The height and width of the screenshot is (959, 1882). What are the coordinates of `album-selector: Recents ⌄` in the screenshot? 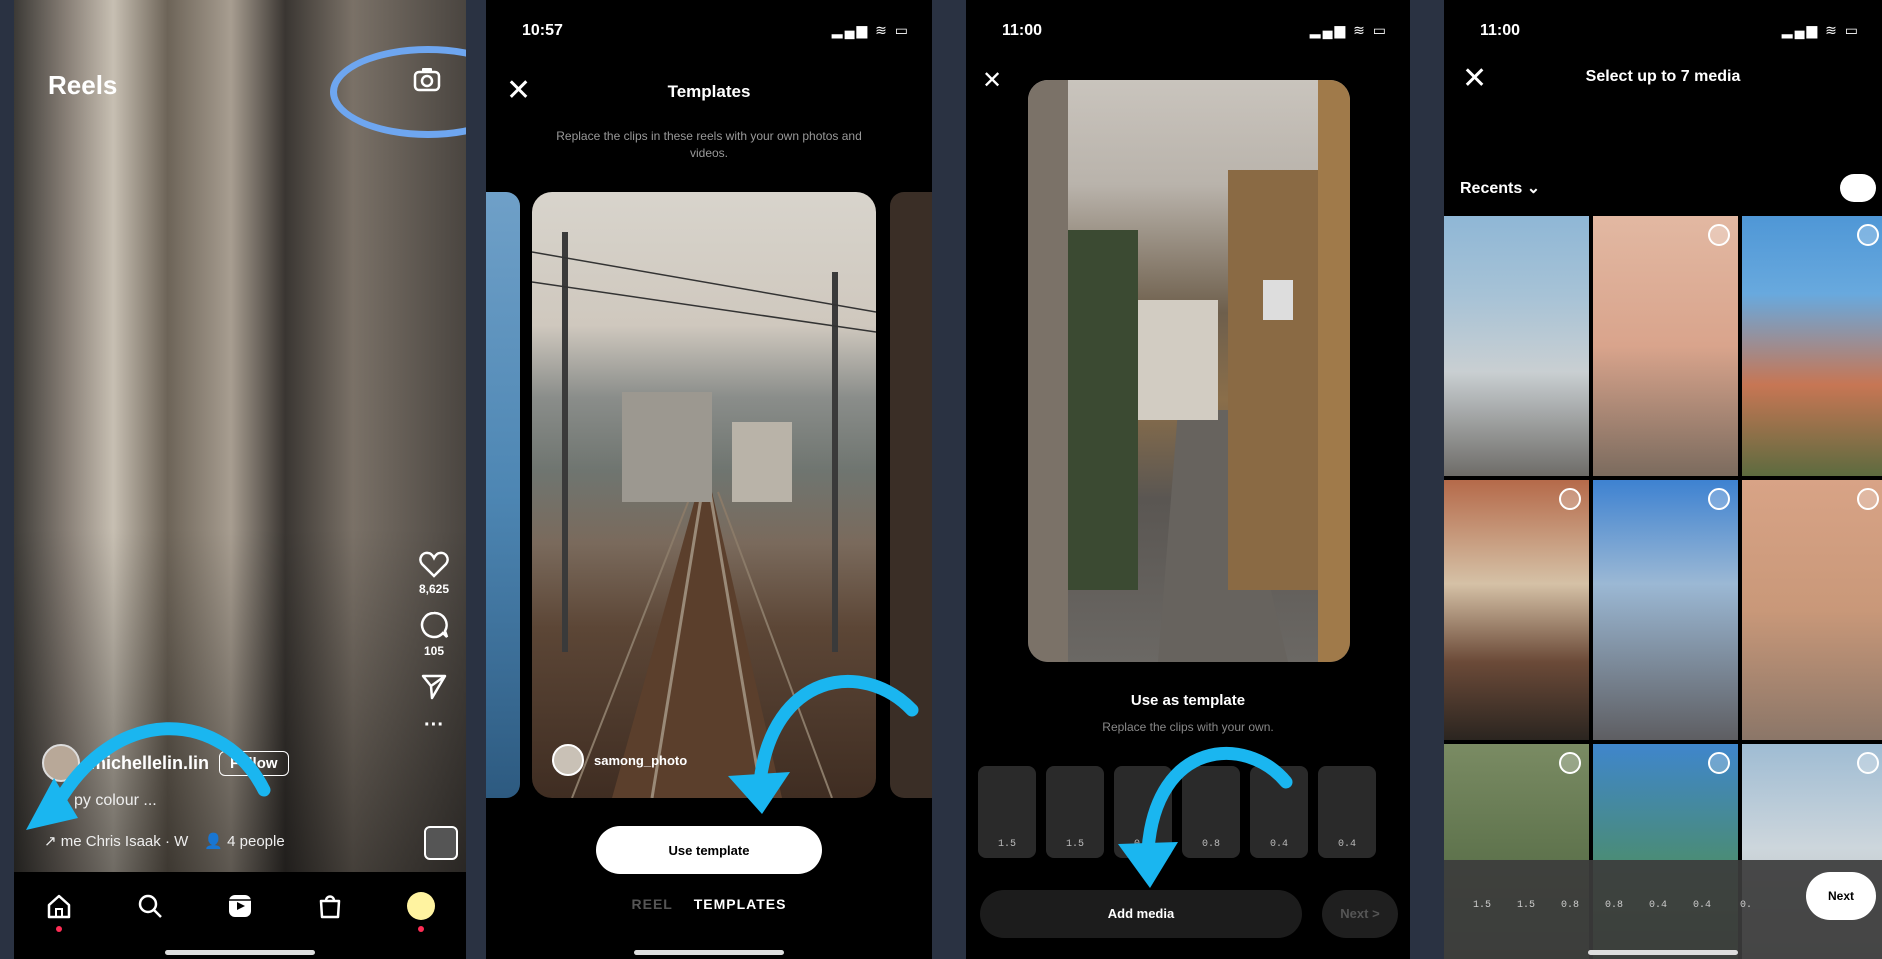 It's located at (1500, 188).